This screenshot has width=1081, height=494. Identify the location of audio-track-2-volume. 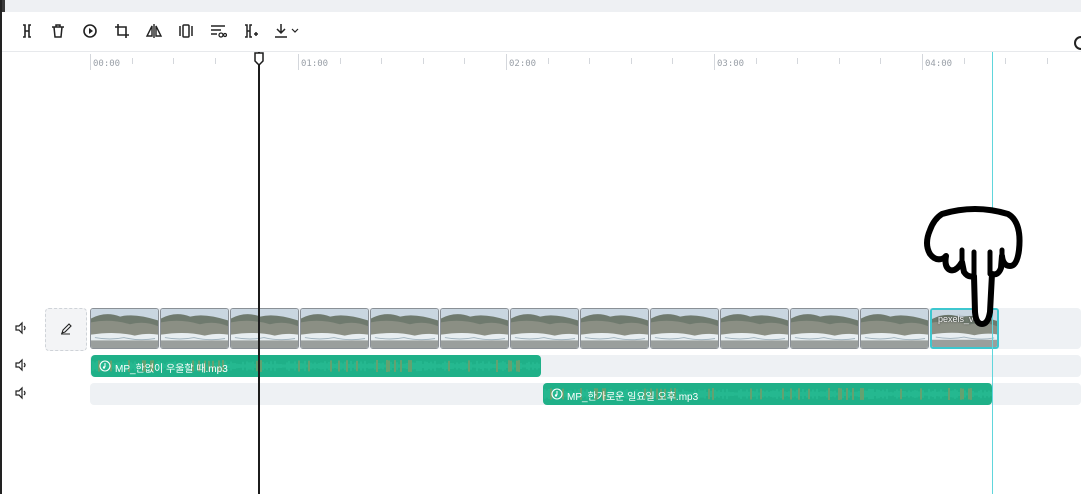
(22, 393).